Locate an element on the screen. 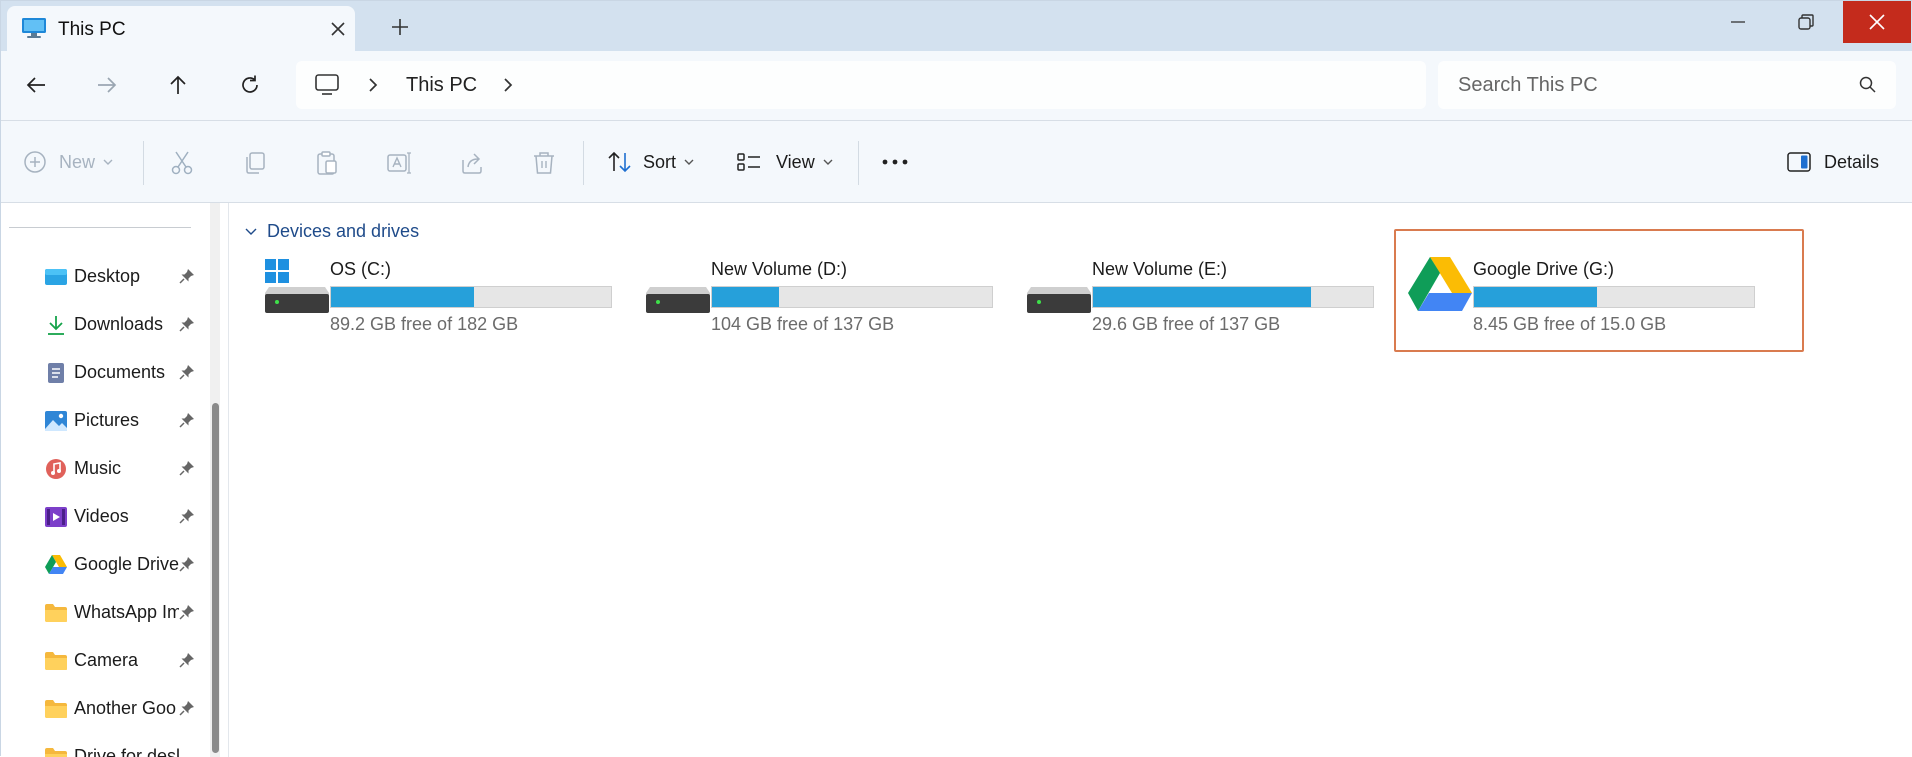 This screenshot has width=1912, height=757. sidebar-item-videos: Videos is located at coordinates (103, 517).